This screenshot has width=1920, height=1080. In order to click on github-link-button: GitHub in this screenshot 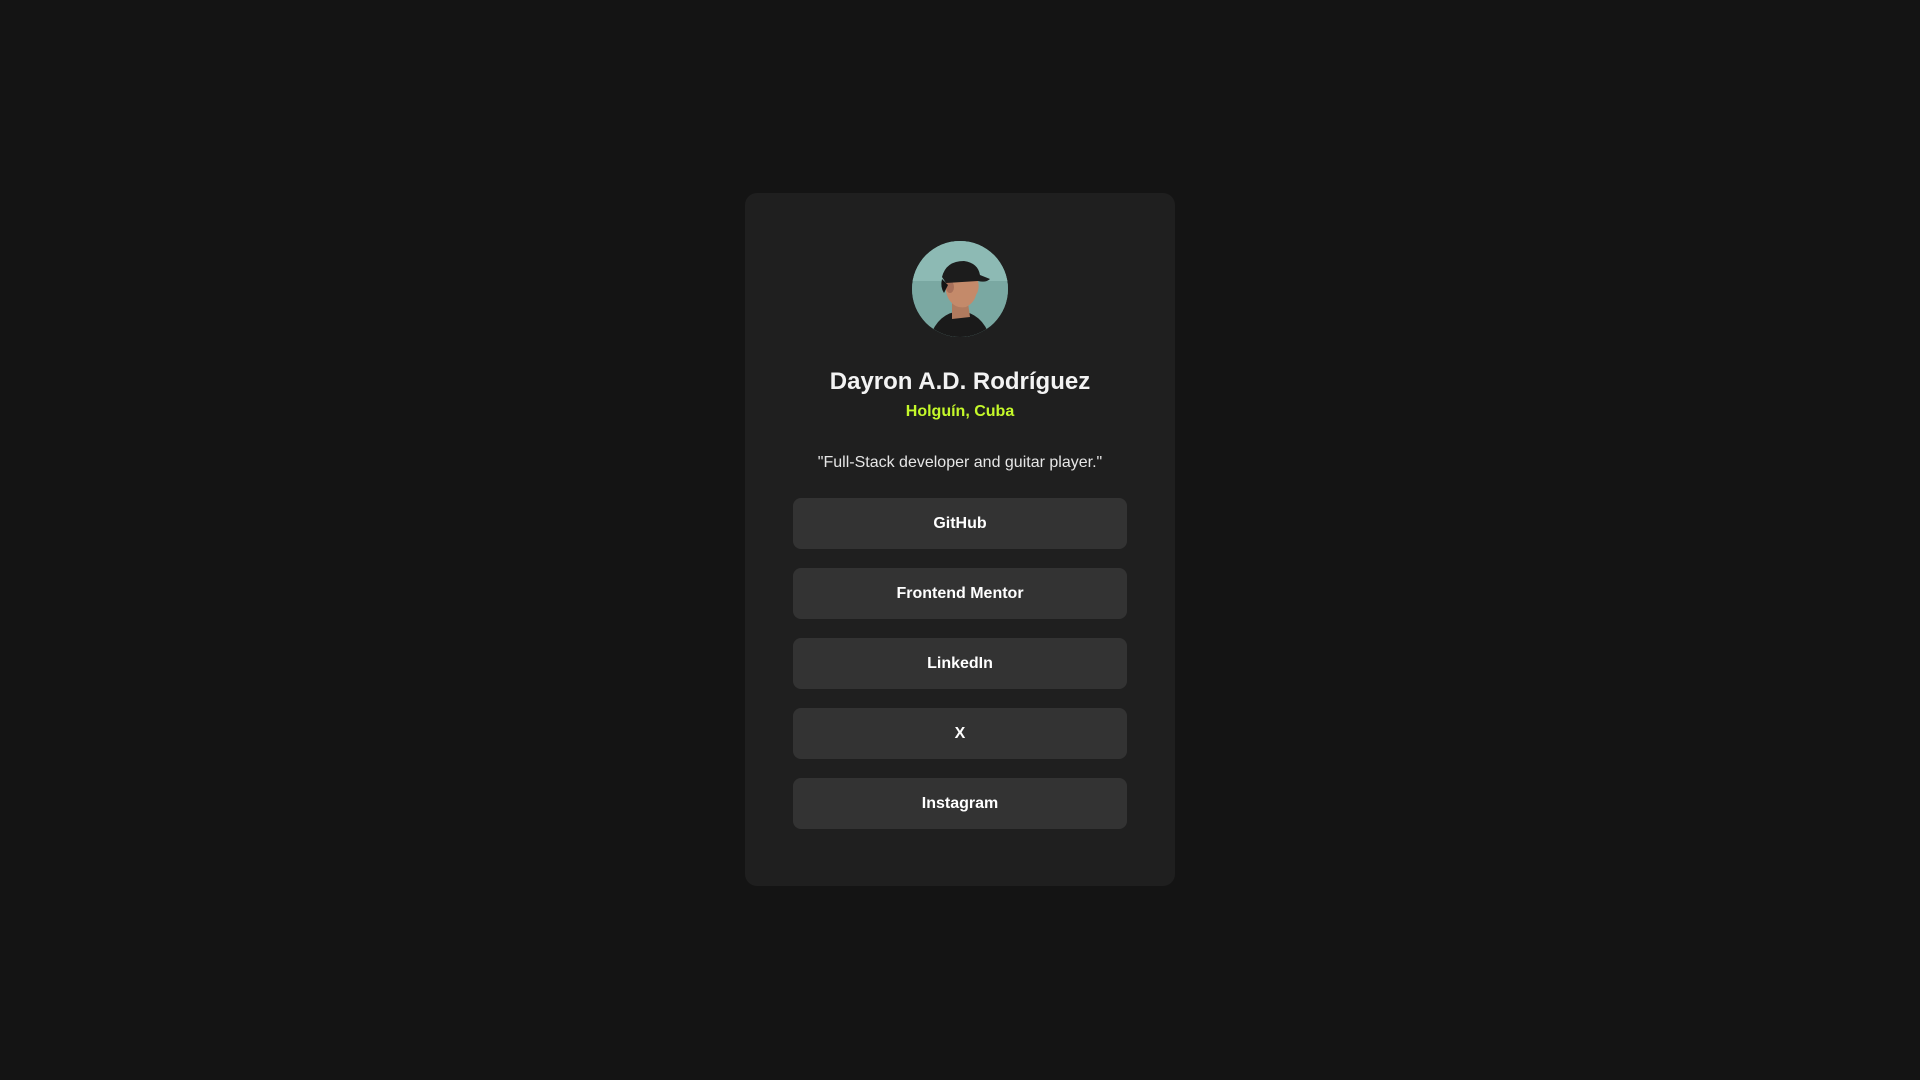, I will do `click(960, 523)`.